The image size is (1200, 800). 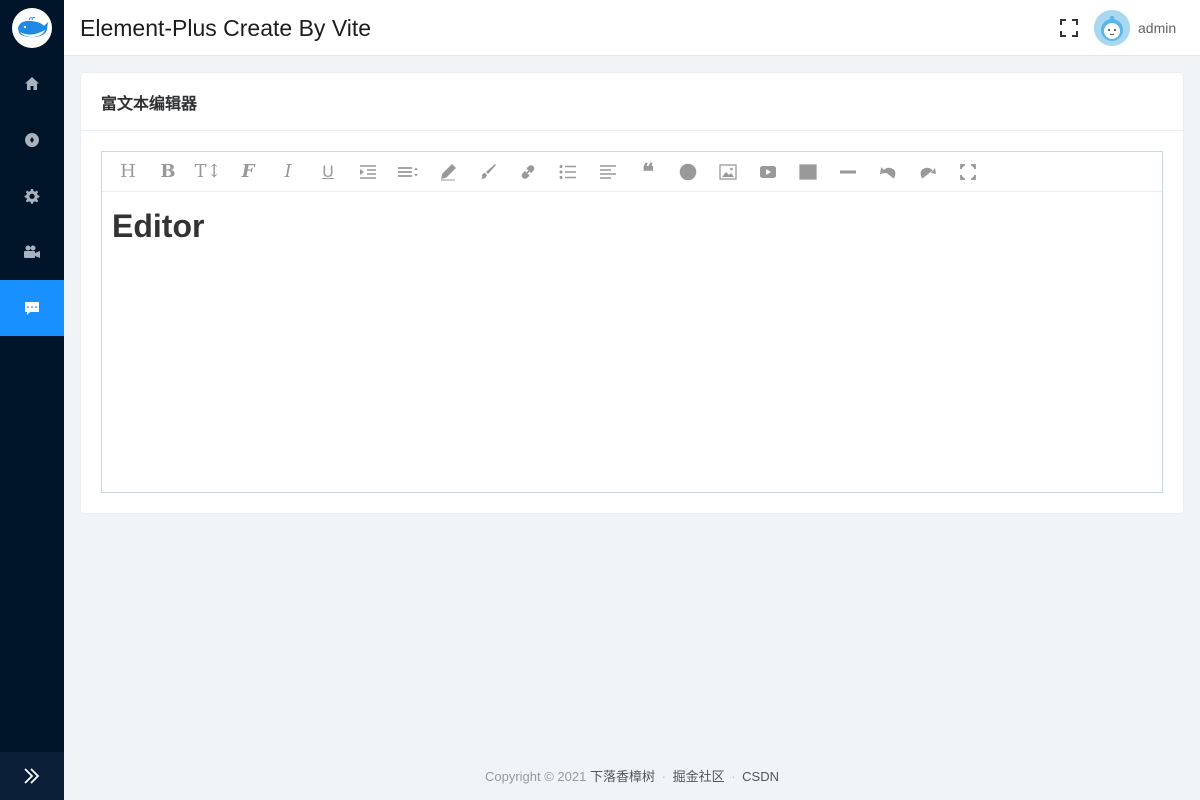 I want to click on sidebar-item-chat, so click(x=32, y=308).